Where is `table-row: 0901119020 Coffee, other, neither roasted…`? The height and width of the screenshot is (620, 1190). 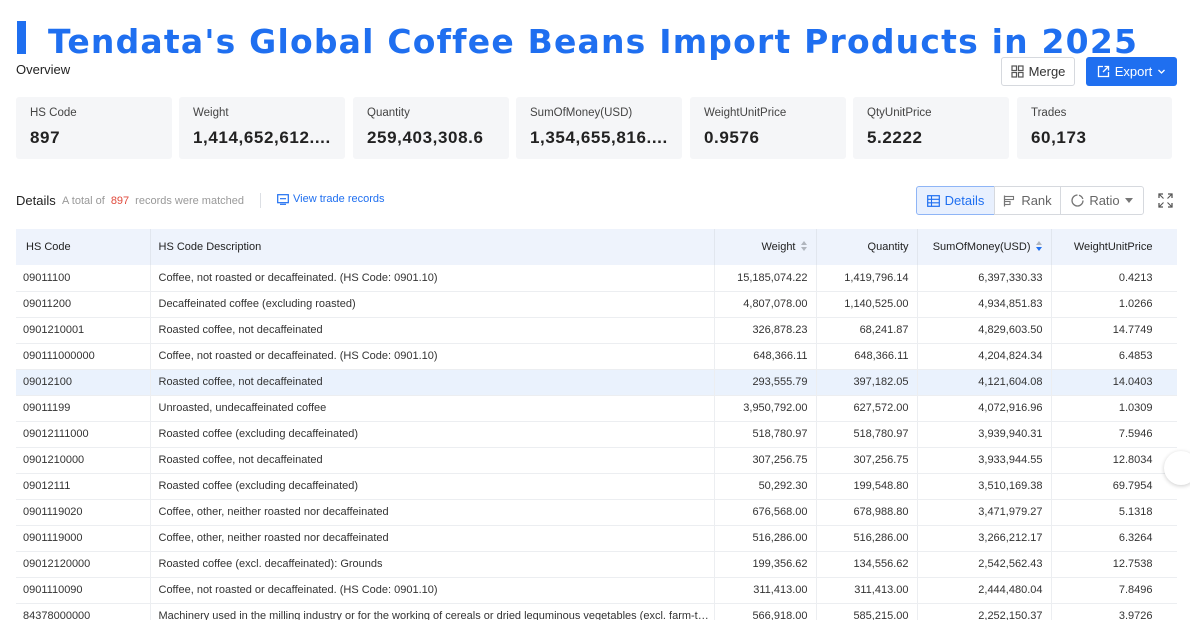 table-row: 0901119020 Coffee, other, neither roasted… is located at coordinates (596, 512).